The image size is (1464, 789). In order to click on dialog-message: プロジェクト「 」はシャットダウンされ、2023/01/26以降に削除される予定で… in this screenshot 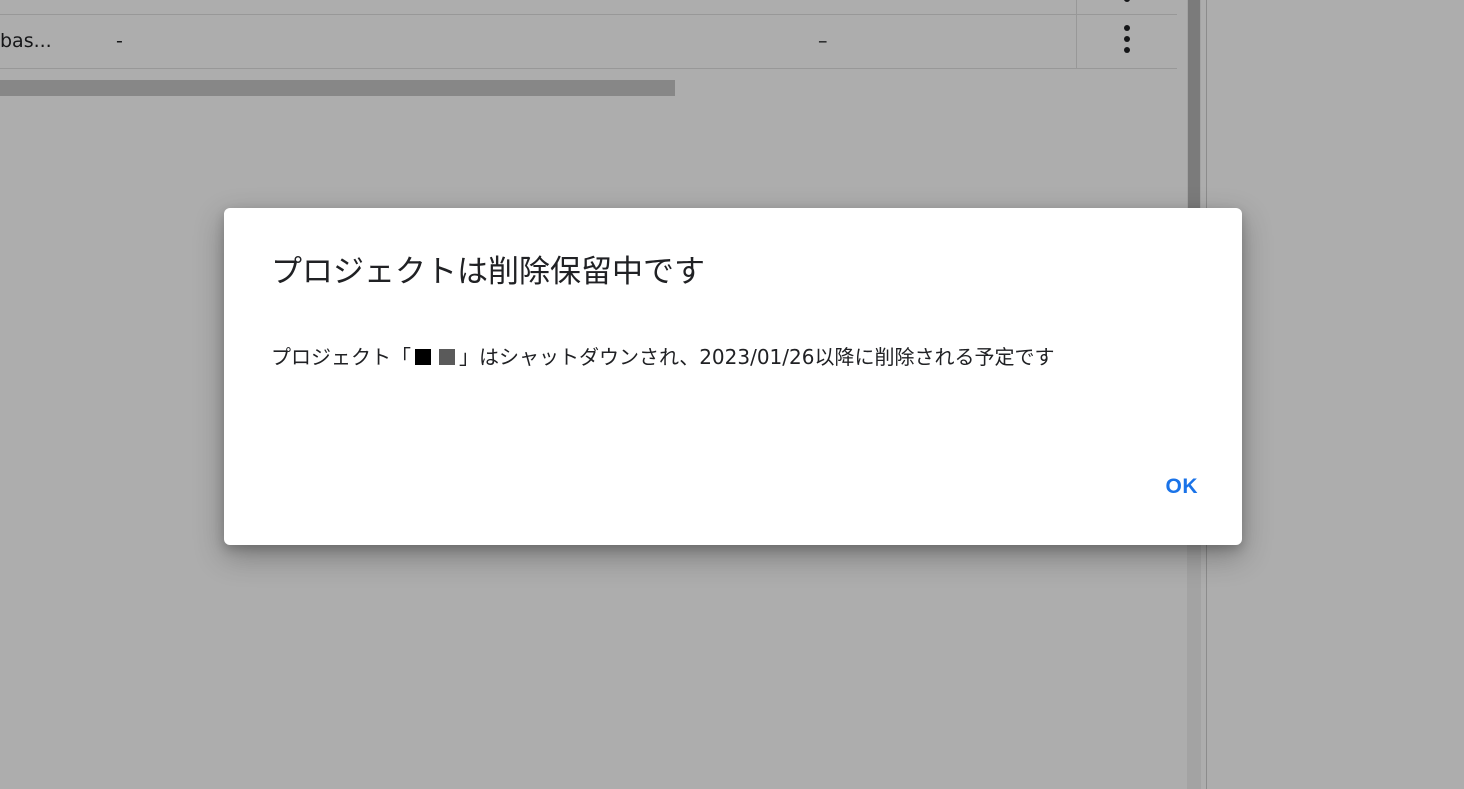, I will do `click(662, 357)`.